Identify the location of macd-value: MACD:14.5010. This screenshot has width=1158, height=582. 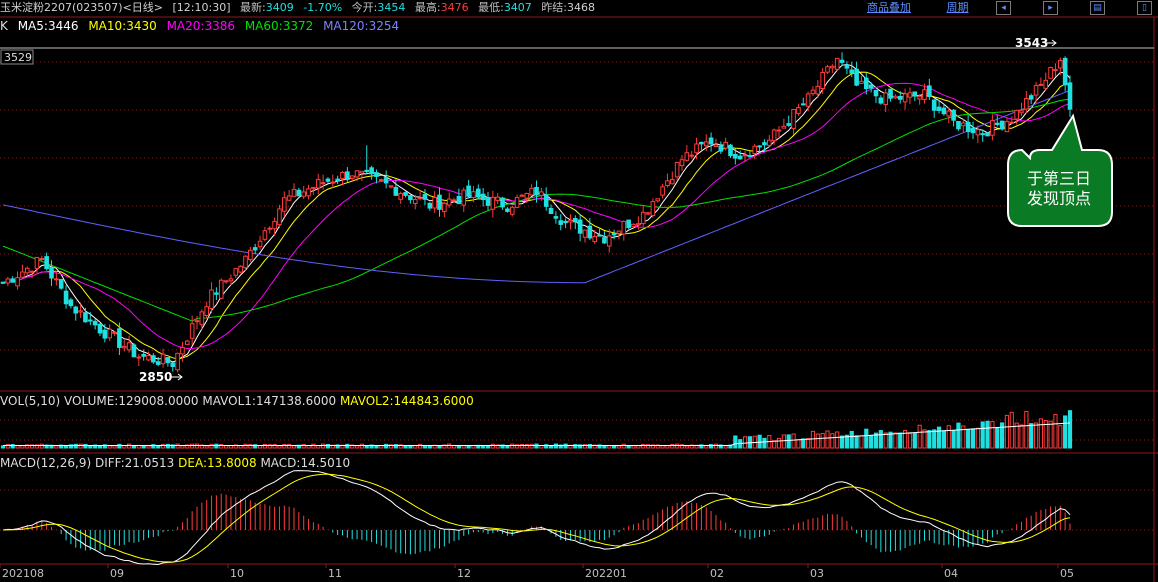
(305, 463).